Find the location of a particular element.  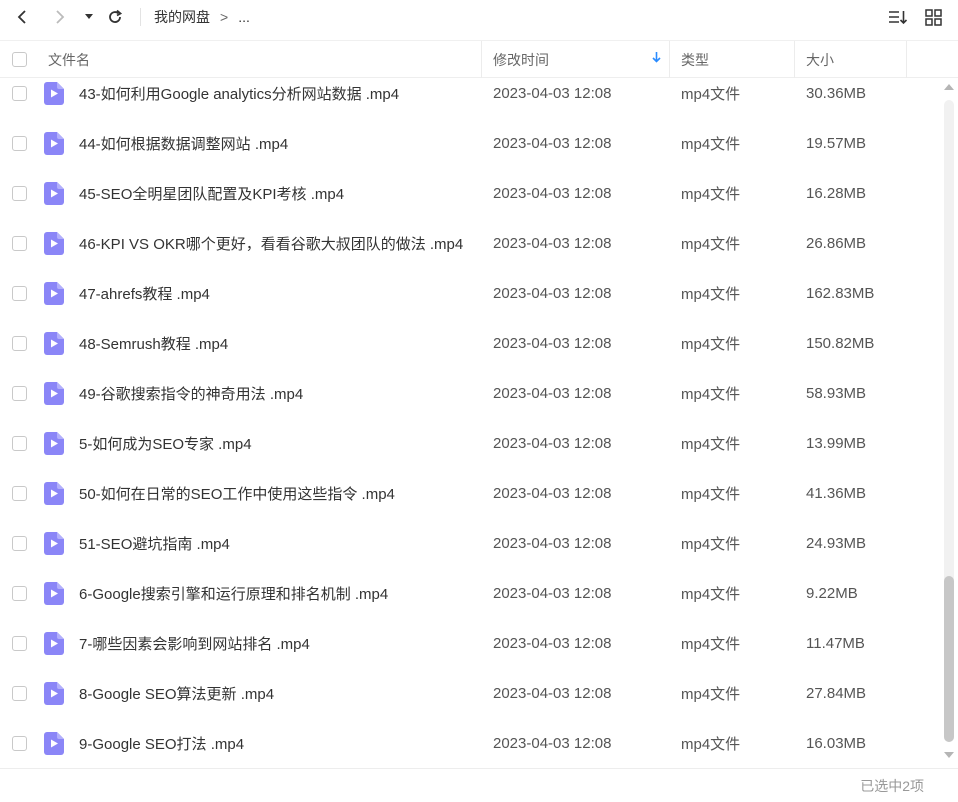

select-all-cell is located at coordinates (21, 59).